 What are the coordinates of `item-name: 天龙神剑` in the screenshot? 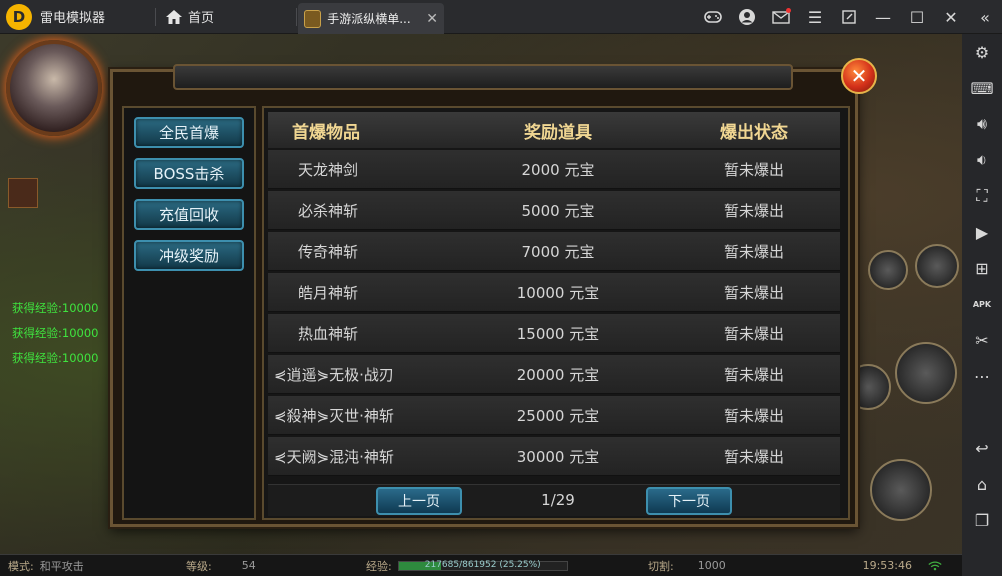 It's located at (328, 169).